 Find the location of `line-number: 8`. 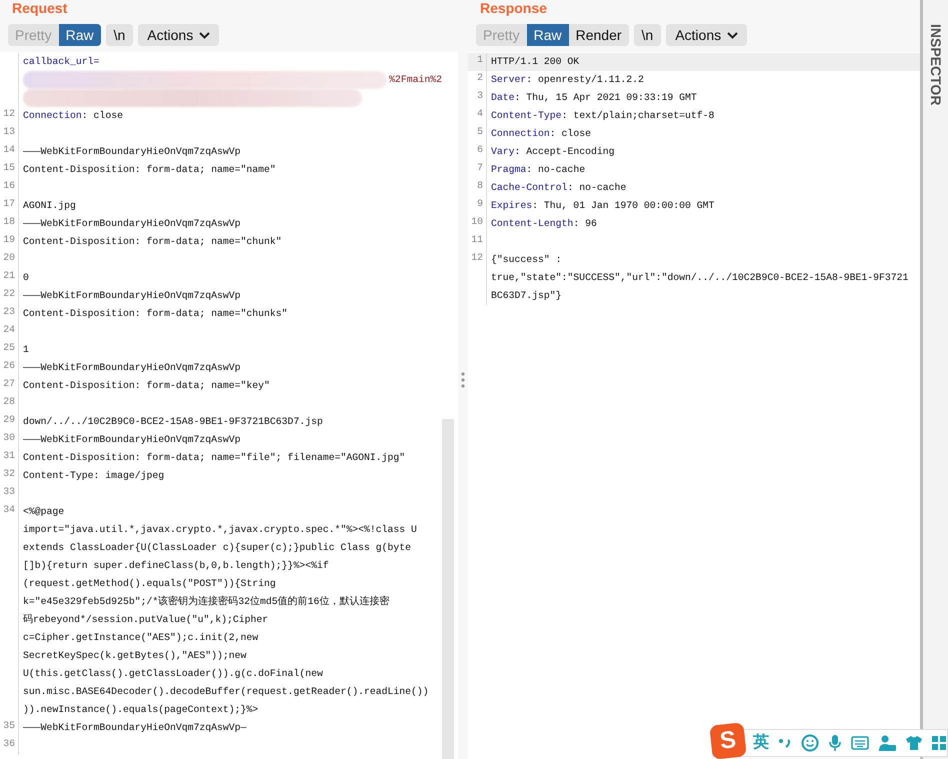

line-number: 8 is located at coordinates (480, 185).